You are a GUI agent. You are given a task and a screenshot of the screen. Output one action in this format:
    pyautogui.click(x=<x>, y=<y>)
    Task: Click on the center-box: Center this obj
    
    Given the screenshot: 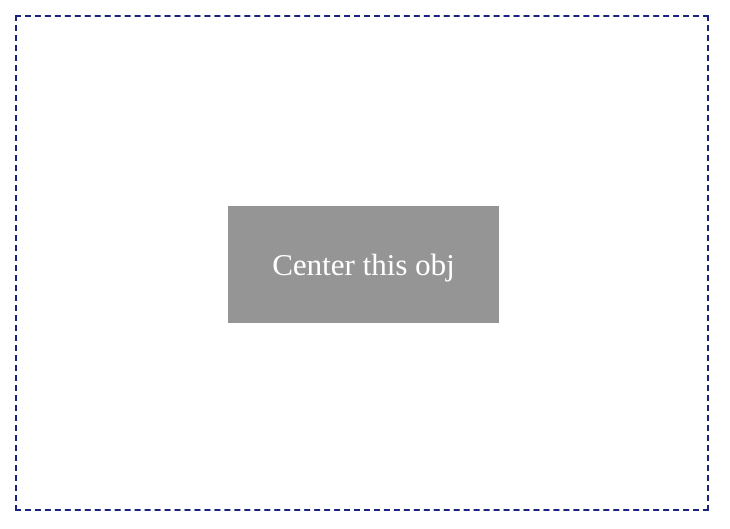 What is the action you would take?
    pyautogui.click(x=363, y=264)
    